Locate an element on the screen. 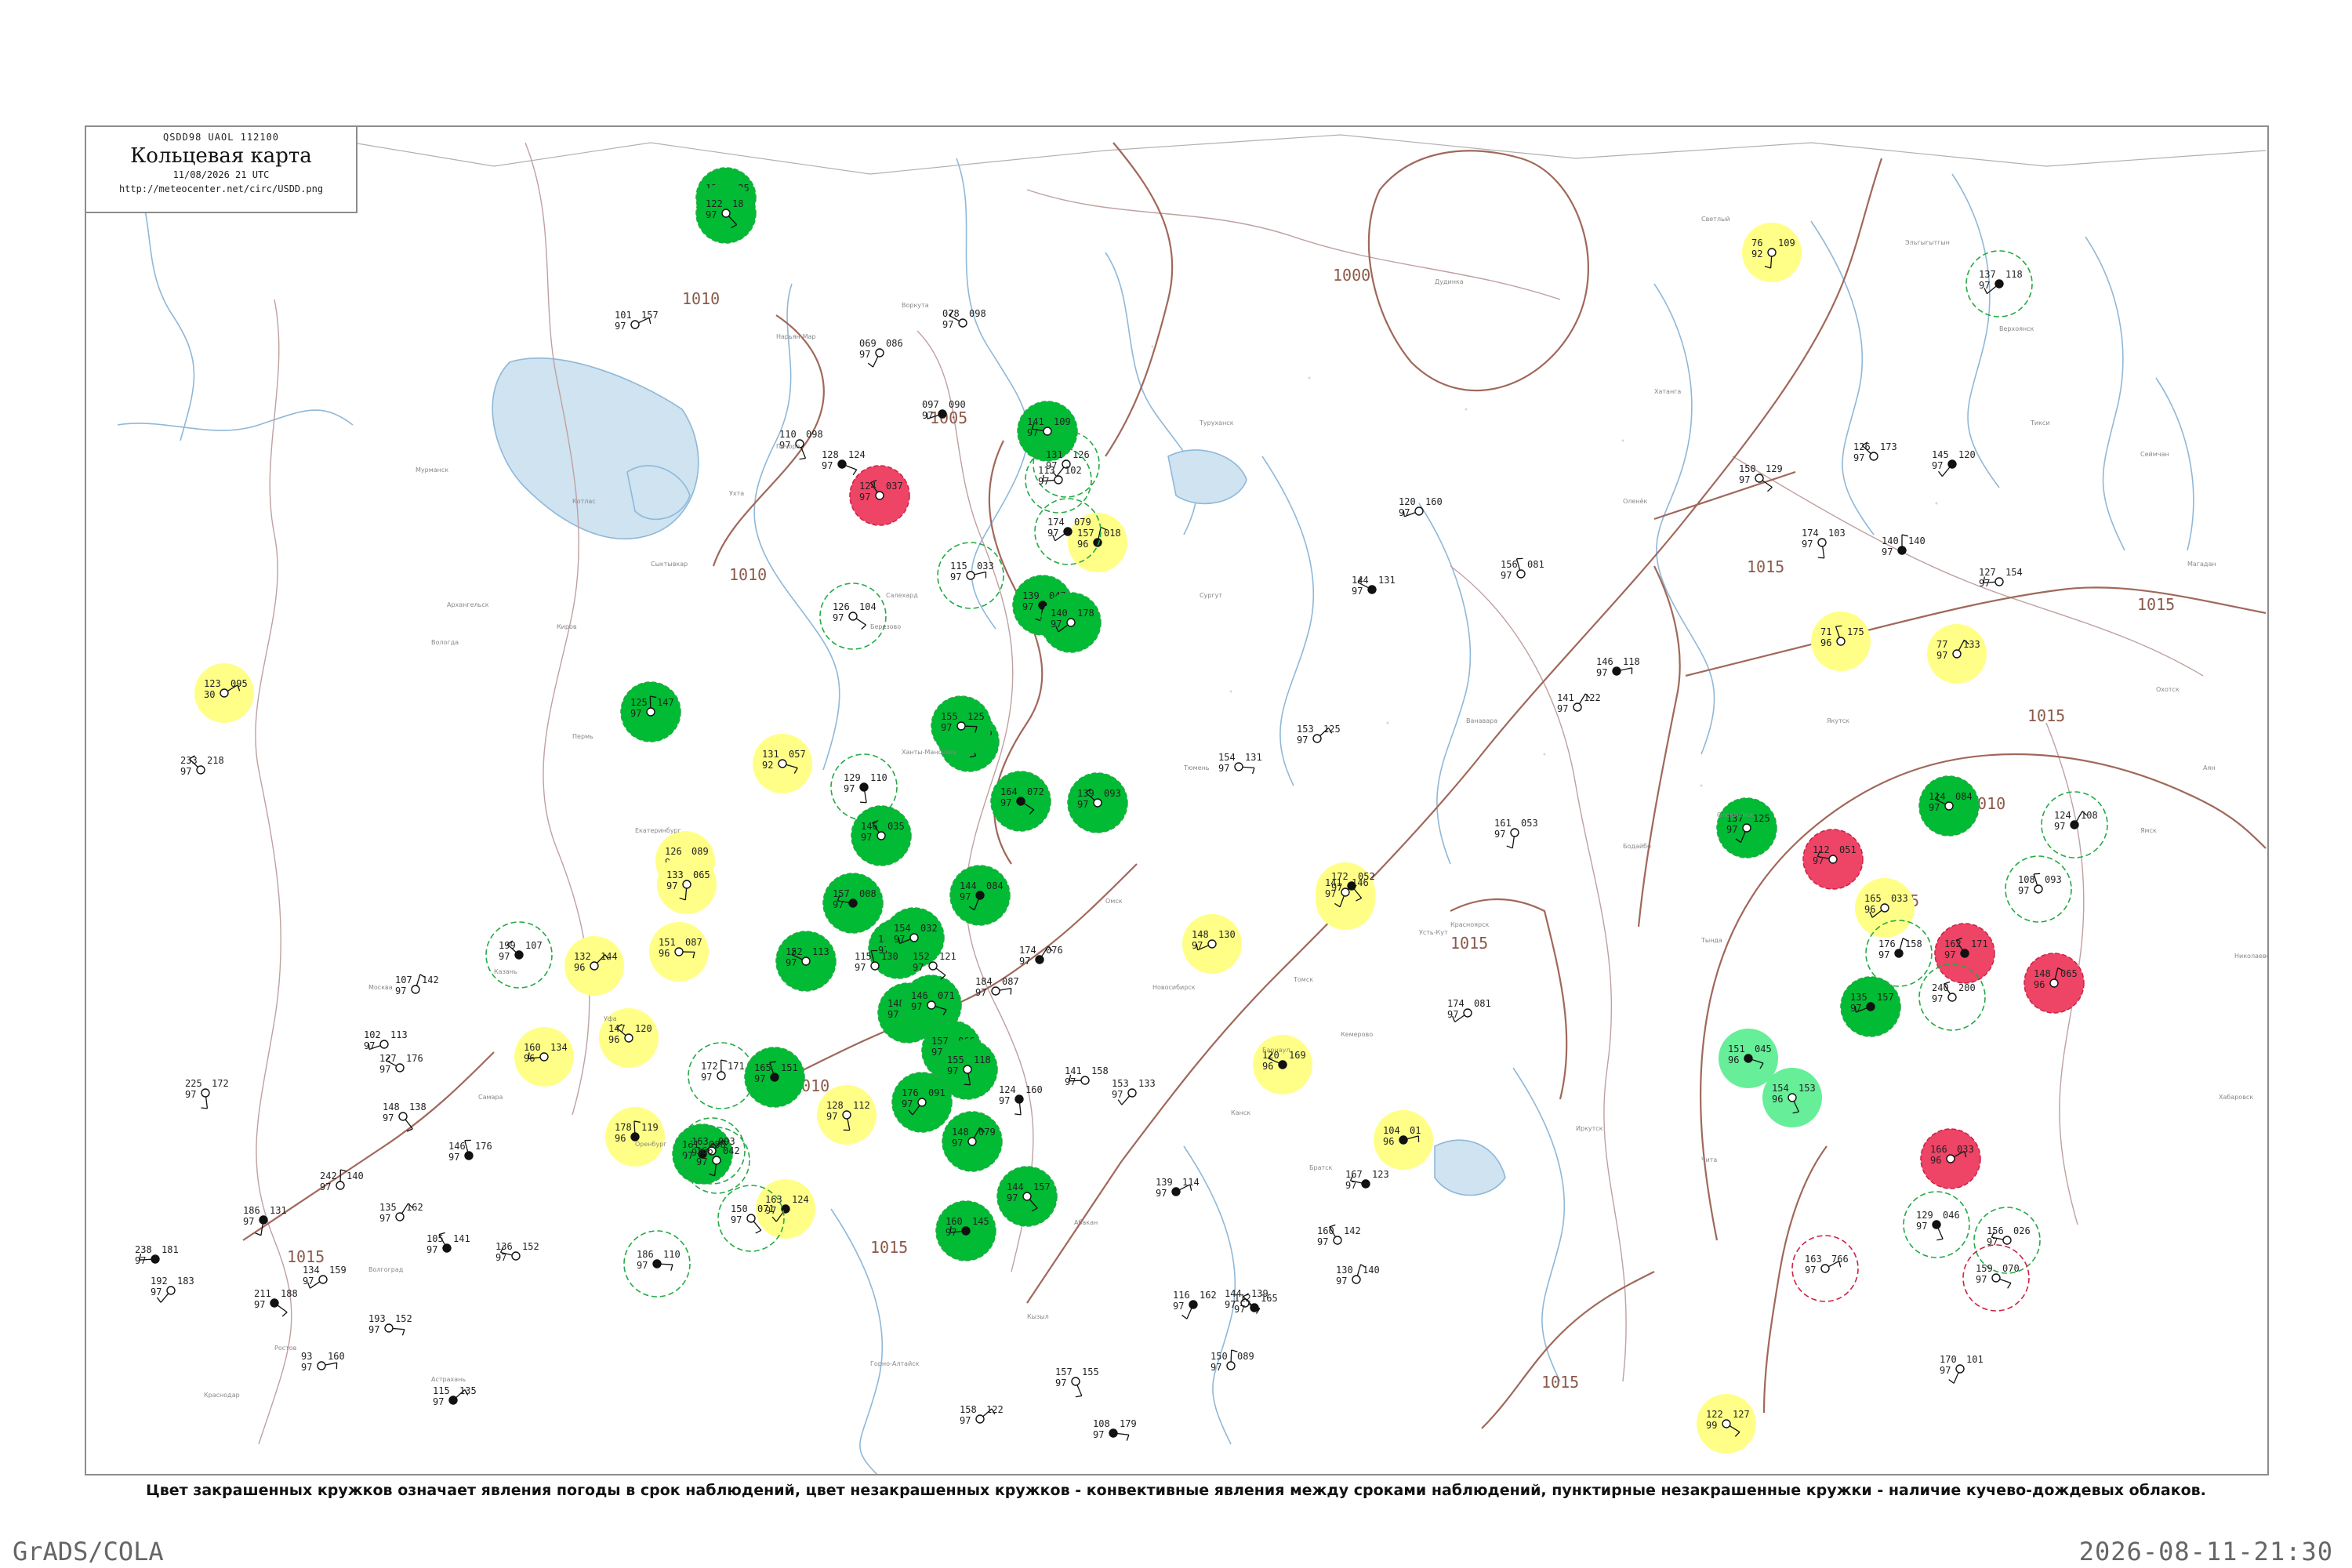  station-marker: 07897 098 is located at coordinates (964, 319).